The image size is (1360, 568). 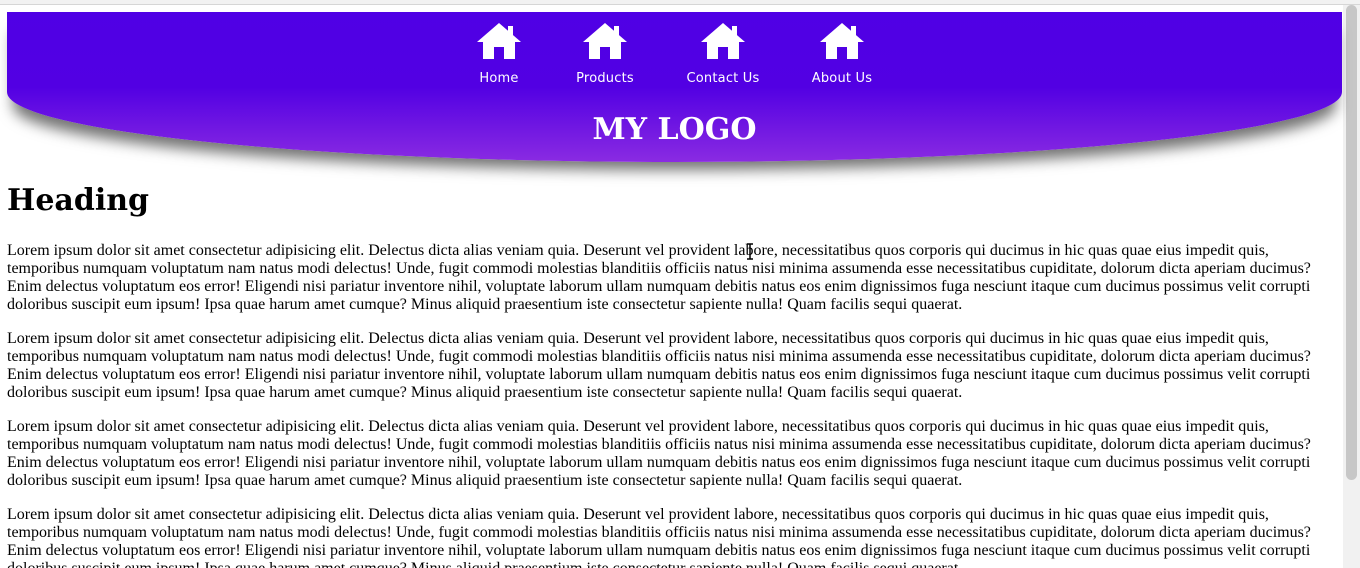 I want to click on main-nav: Home Products Contact Us About Us, so click(x=674, y=57).